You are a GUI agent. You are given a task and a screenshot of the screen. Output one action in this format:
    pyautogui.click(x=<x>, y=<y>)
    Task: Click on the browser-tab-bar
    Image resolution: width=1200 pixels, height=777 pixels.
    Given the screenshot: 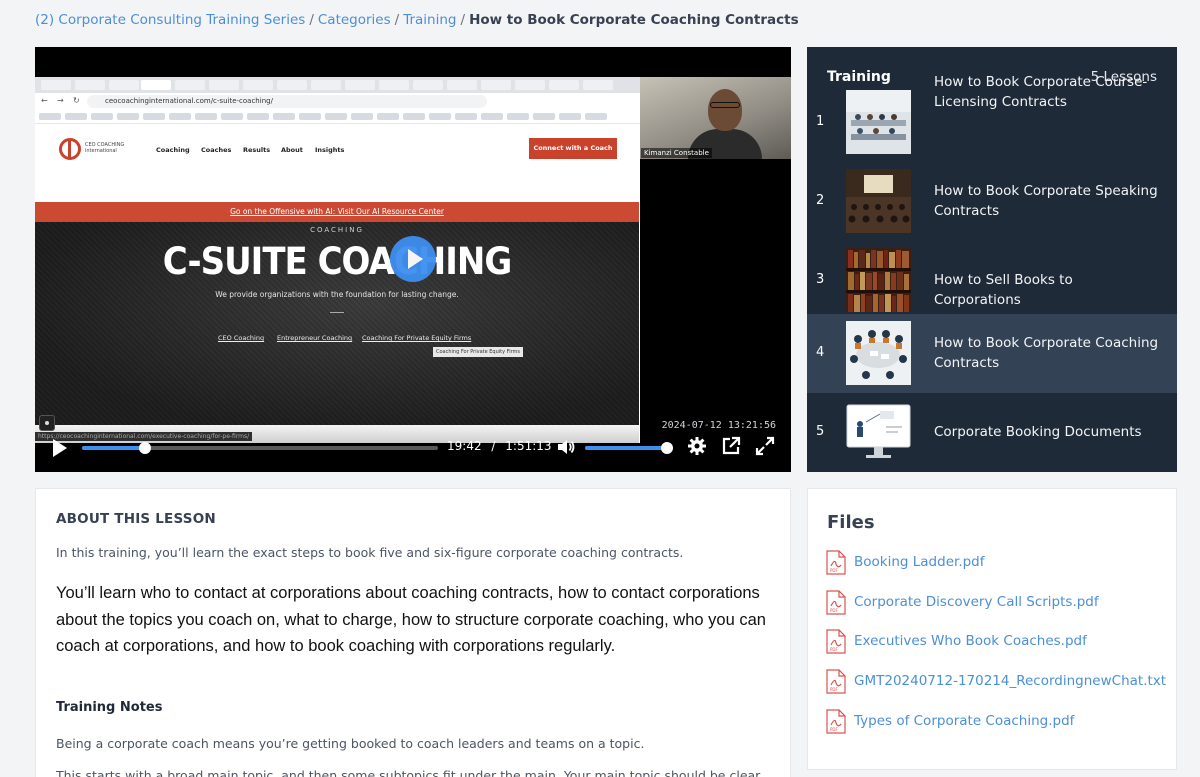 What is the action you would take?
    pyautogui.click(x=337, y=85)
    